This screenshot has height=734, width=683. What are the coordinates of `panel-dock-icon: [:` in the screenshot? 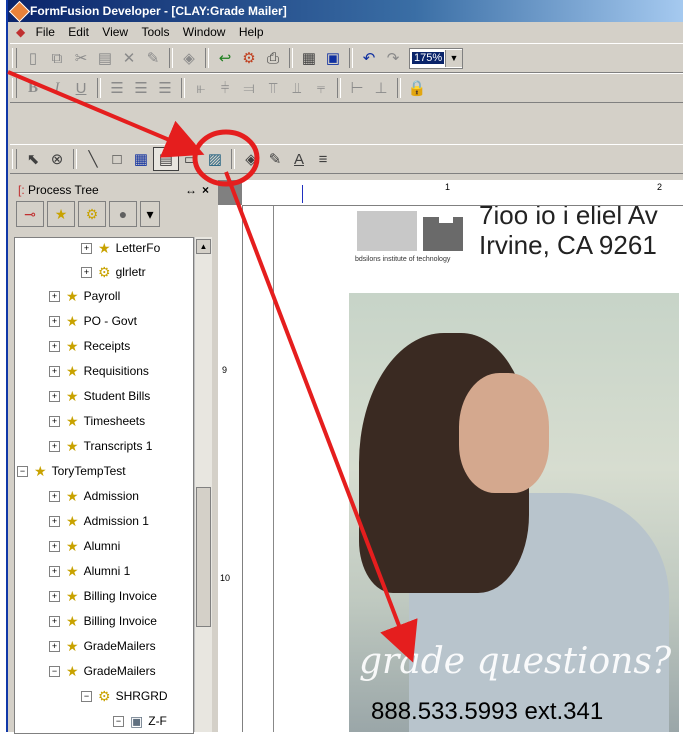 It's located at (21, 190).